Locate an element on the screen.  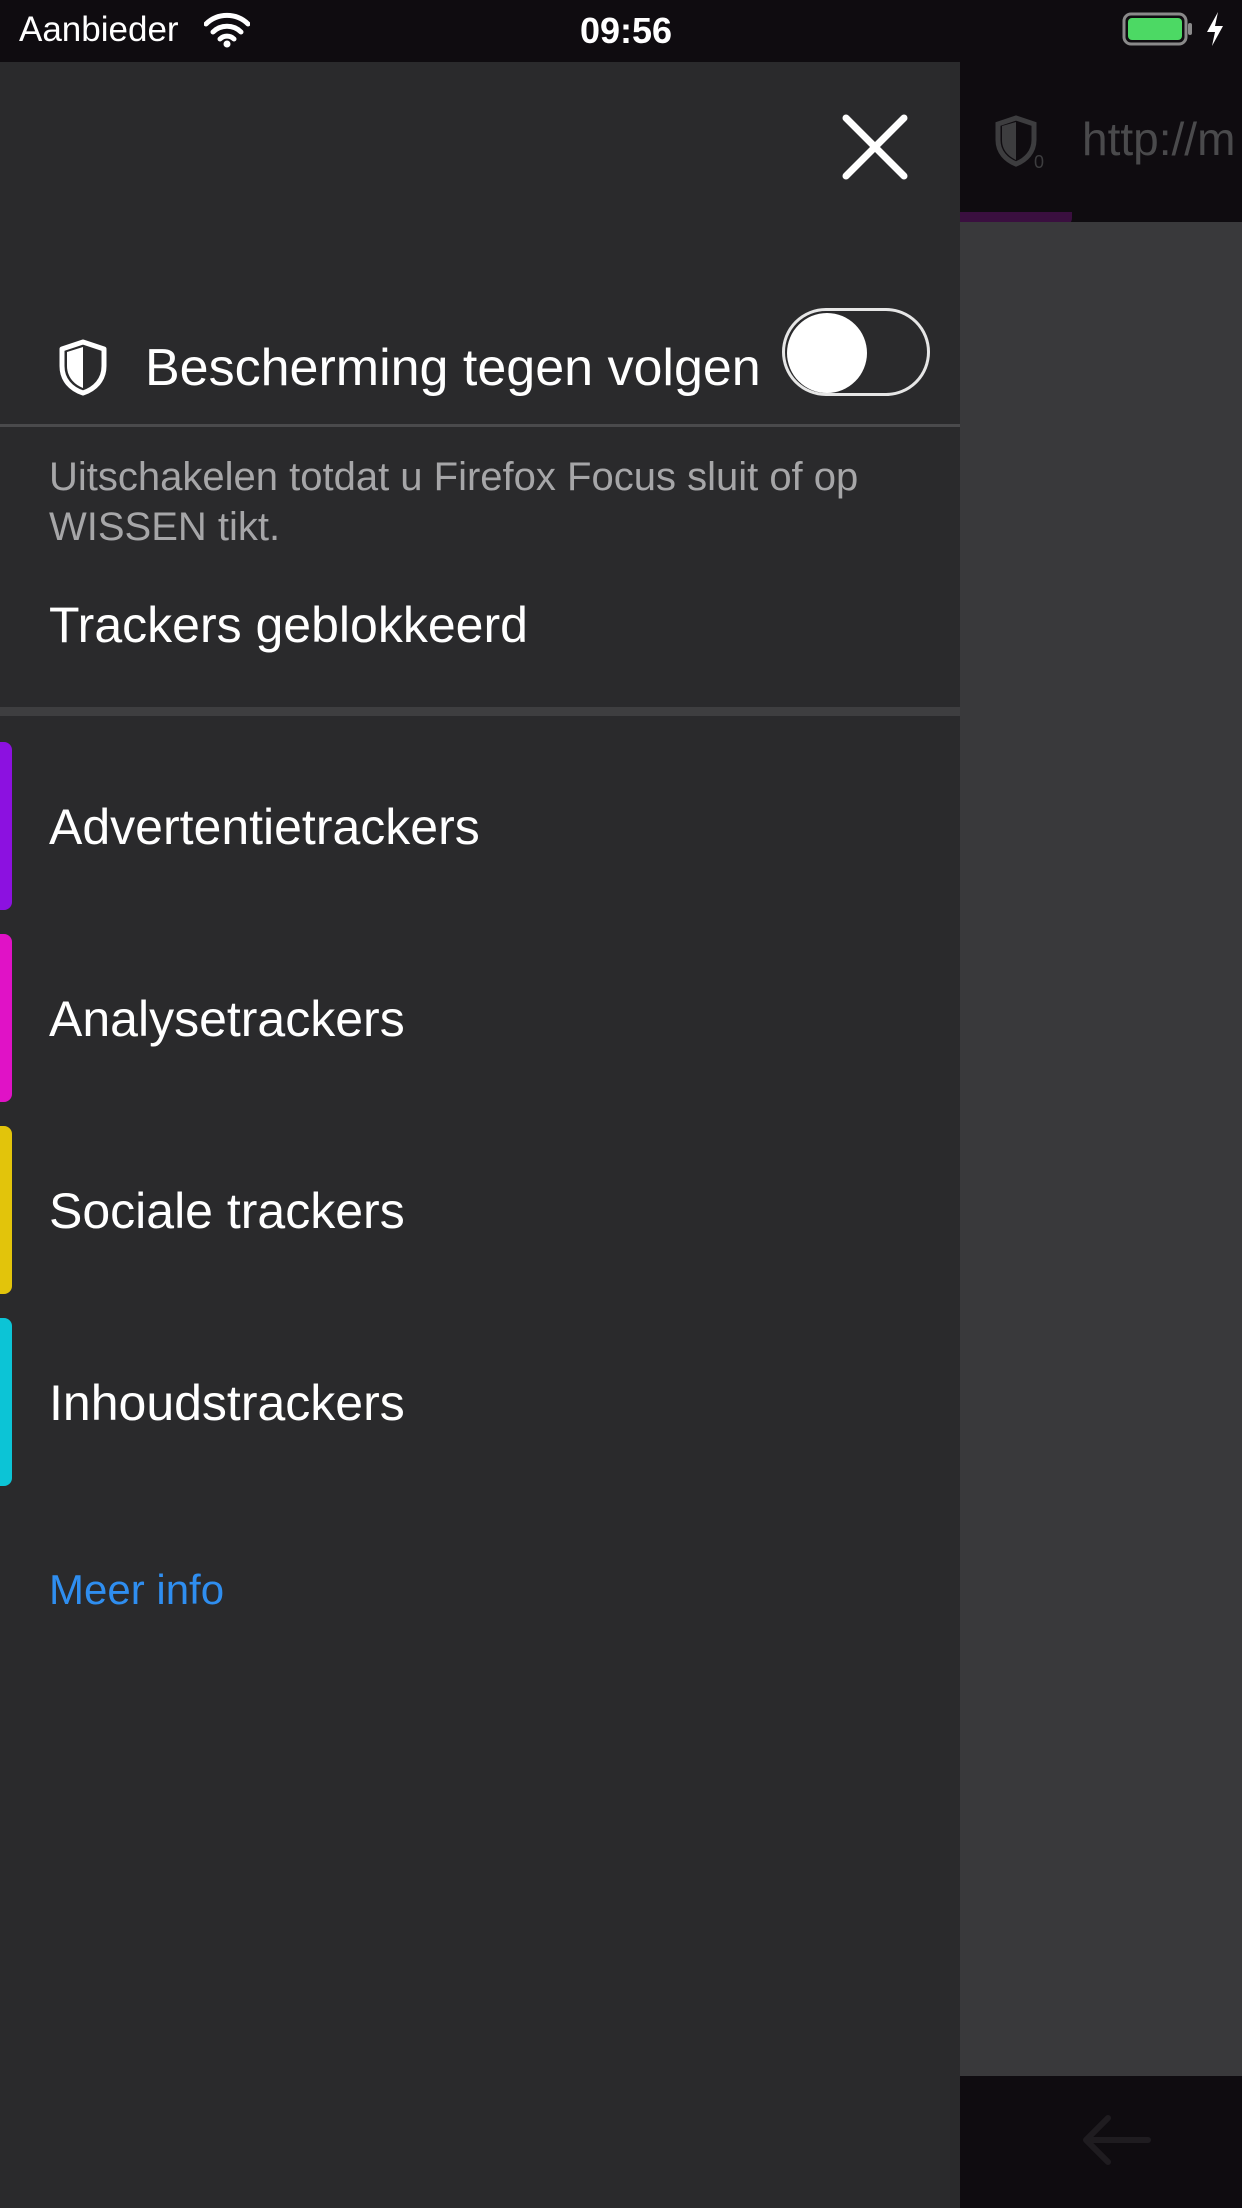
toggle-knob is located at coordinates (827, 353).